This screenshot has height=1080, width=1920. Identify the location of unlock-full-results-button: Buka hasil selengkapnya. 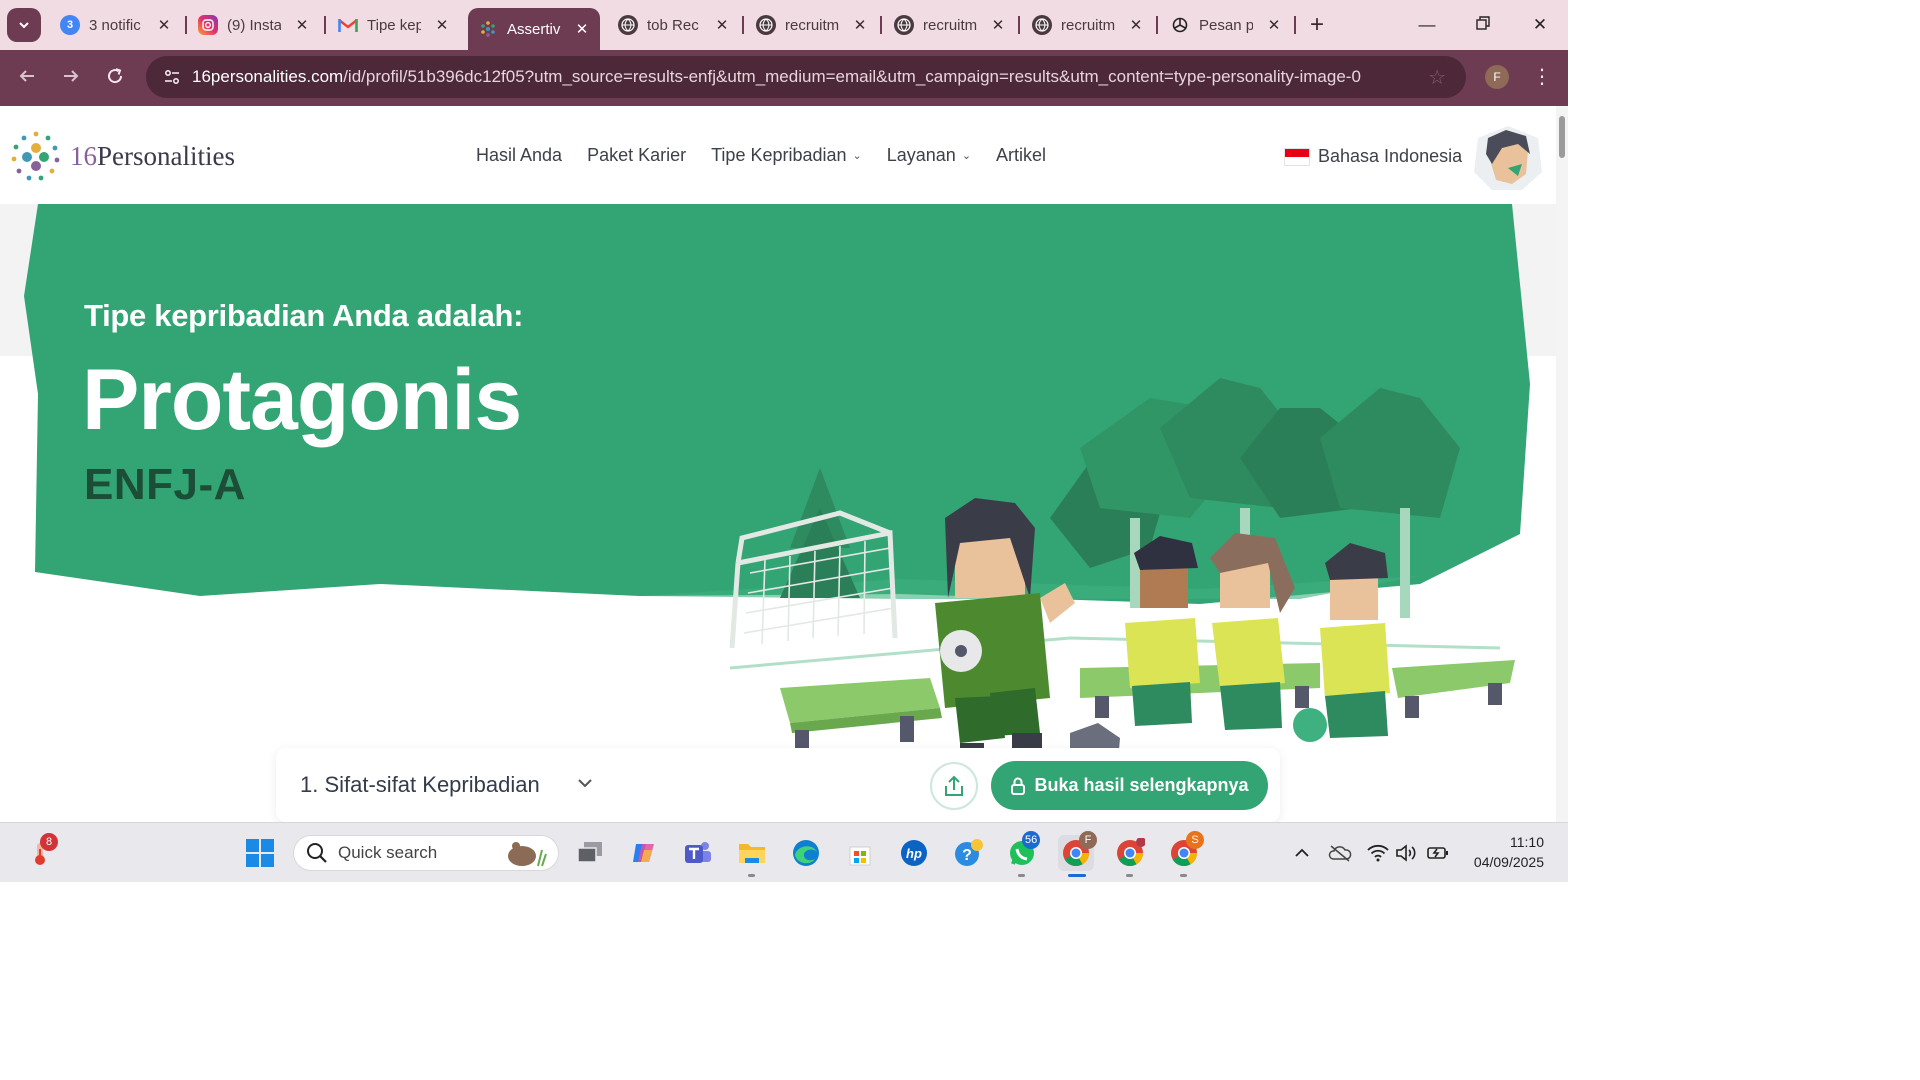
(1129, 785).